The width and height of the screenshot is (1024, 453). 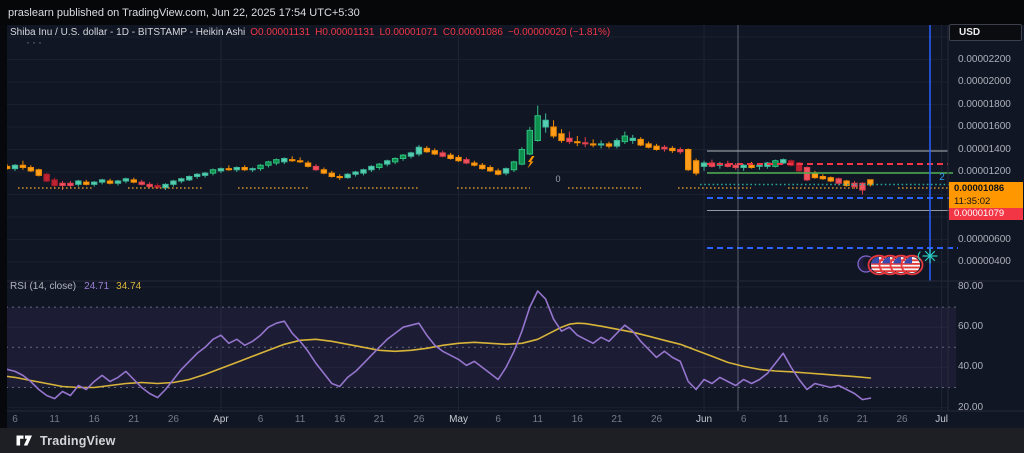 What do you see at coordinates (704, 419) in the screenshot?
I see `time-tick-month: Jun` at bounding box center [704, 419].